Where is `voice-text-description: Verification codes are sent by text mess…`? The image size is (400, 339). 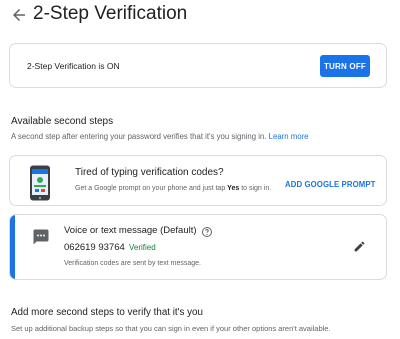
voice-text-description: Verification codes are sent by text mess… is located at coordinates (132, 263).